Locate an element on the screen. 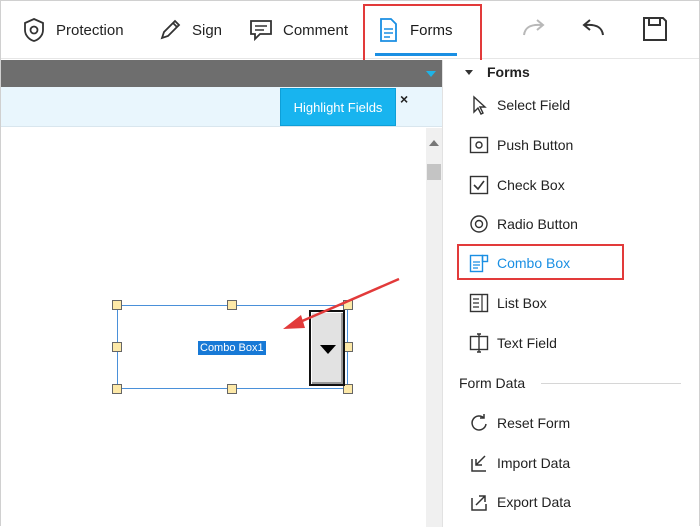  comment-icon is located at coordinates (261, 31).